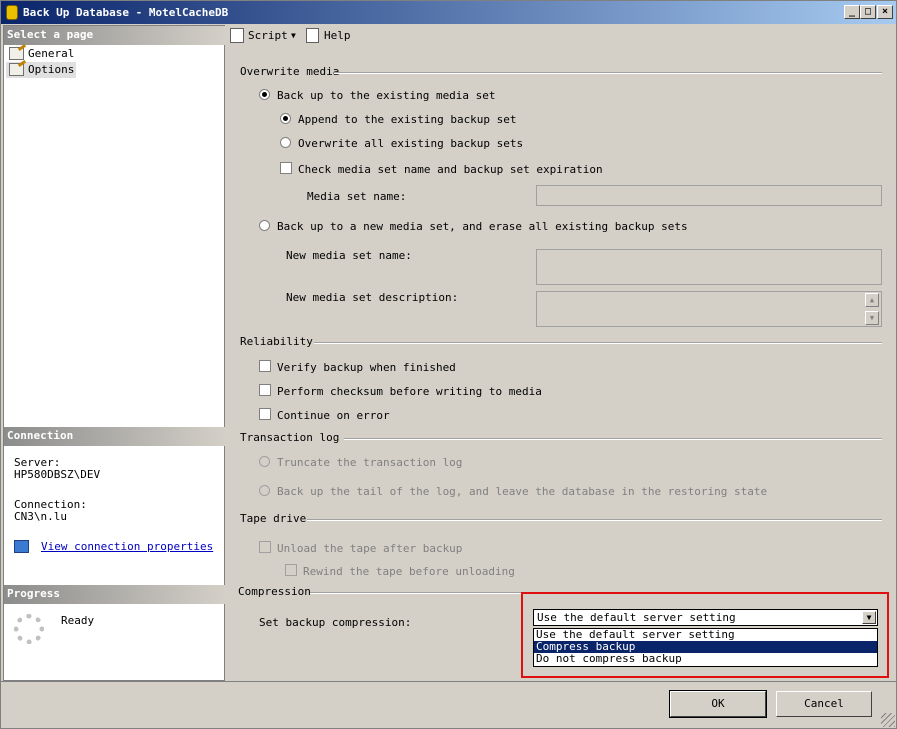 This screenshot has width=897, height=729. What do you see at coordinates (78, 620) in the screenshot?
I see `progress-status: Ready` at bounding box center [78, 620].